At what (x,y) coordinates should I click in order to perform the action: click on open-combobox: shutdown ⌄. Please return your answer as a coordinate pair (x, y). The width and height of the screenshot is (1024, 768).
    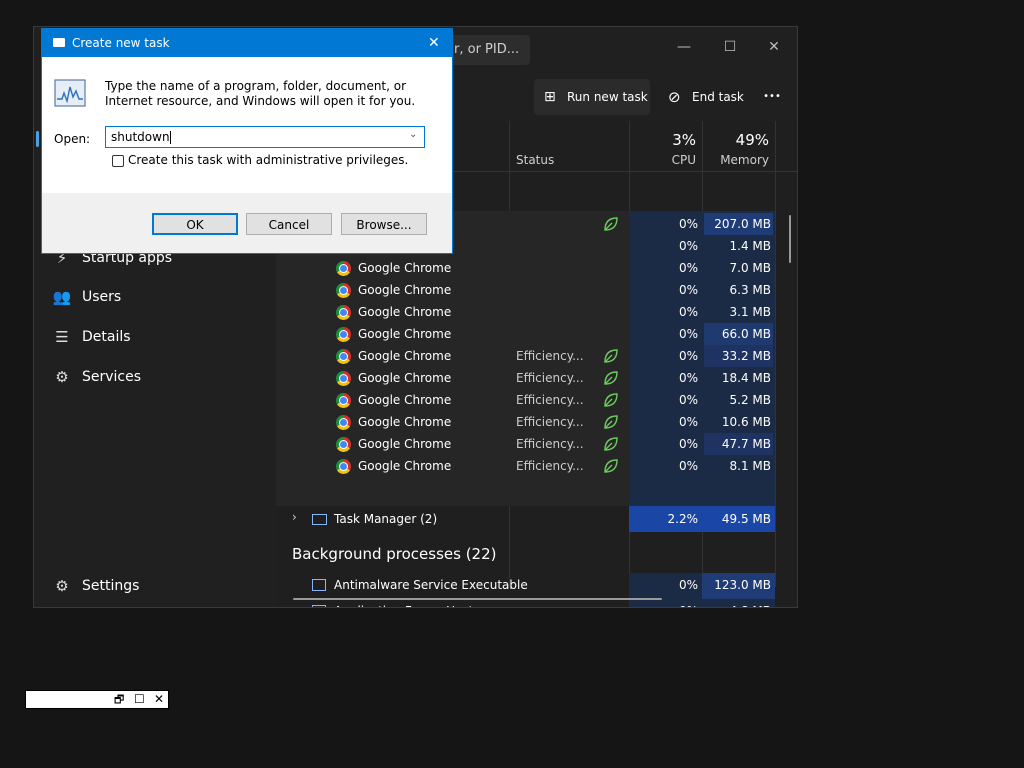
    Looking at the image, I should click on (265, 137).